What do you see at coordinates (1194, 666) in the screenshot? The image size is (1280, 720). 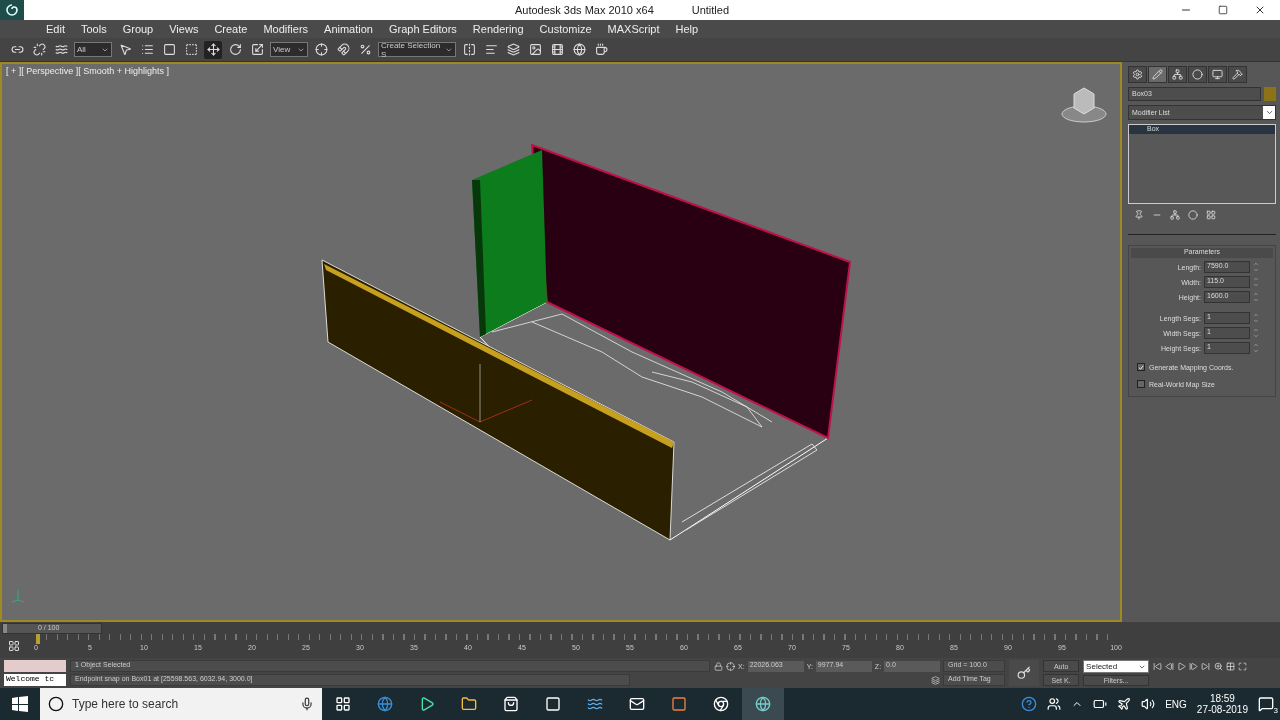 I see `next-frame-icon` at bounding box center [1194, 666].